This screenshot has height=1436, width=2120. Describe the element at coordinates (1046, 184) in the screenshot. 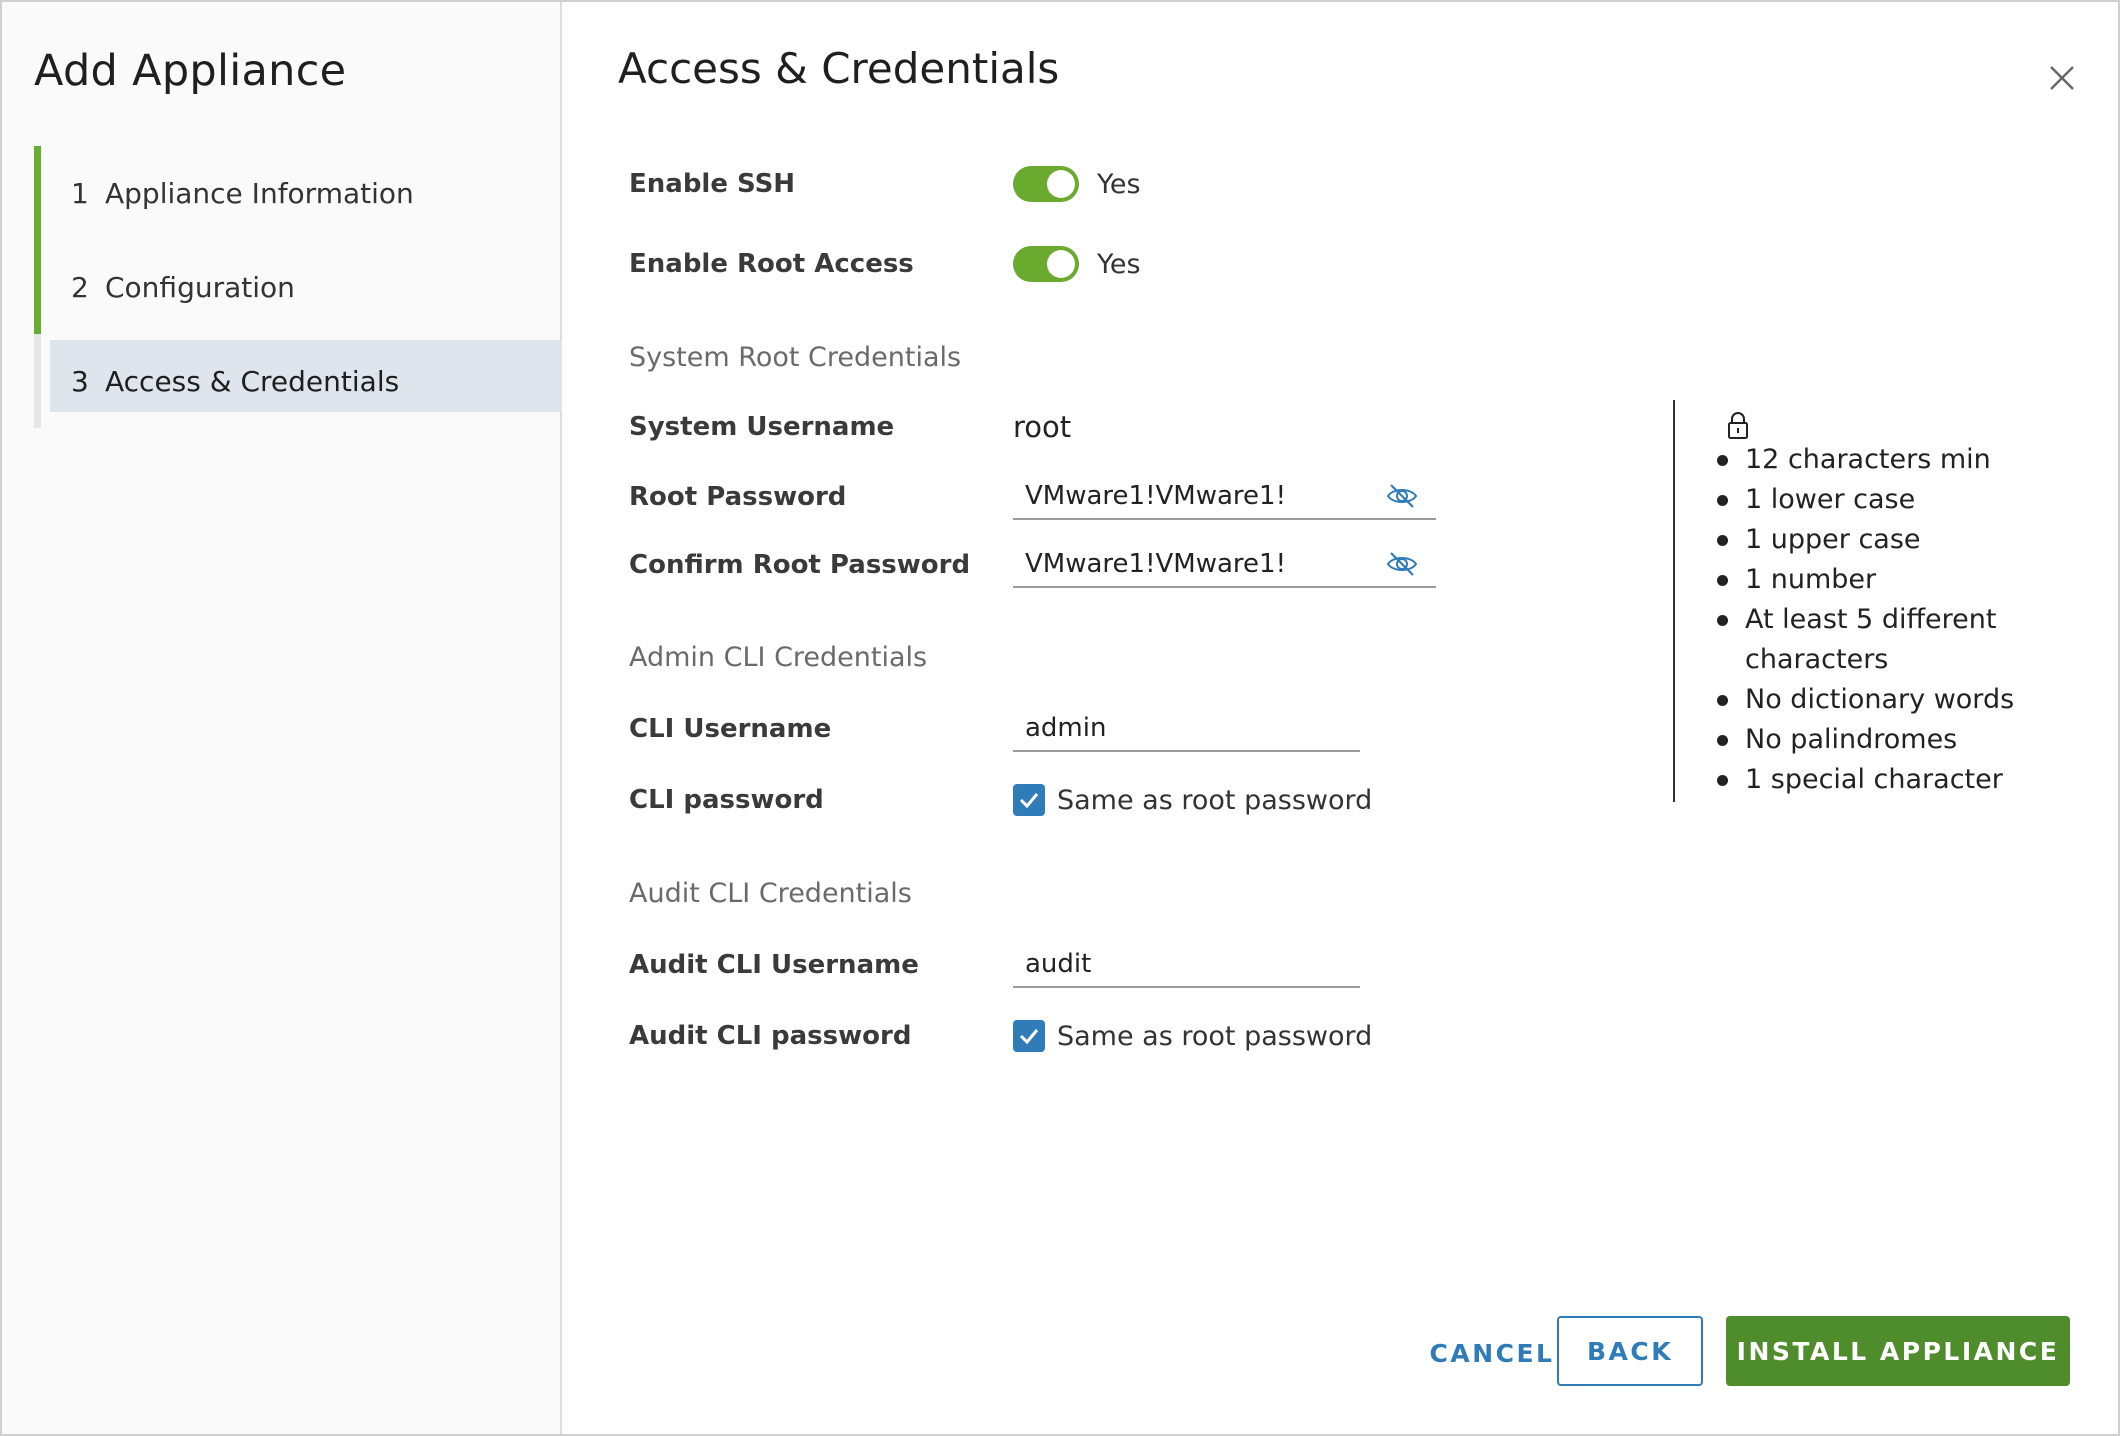

I see `enable-ssh-toggle` at that location.